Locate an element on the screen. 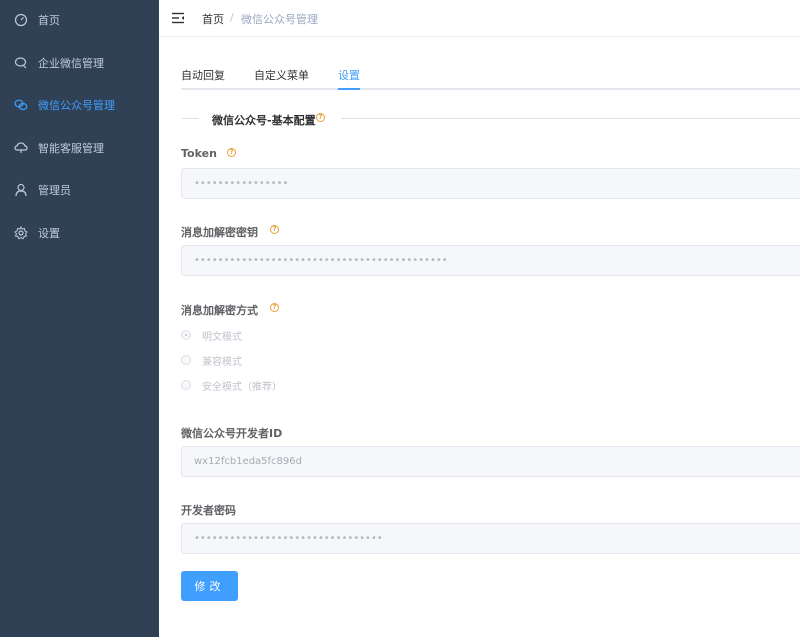 This screenshot has height=637, width=800. tab-settings: 设置 is located at coordinates (349, 75).